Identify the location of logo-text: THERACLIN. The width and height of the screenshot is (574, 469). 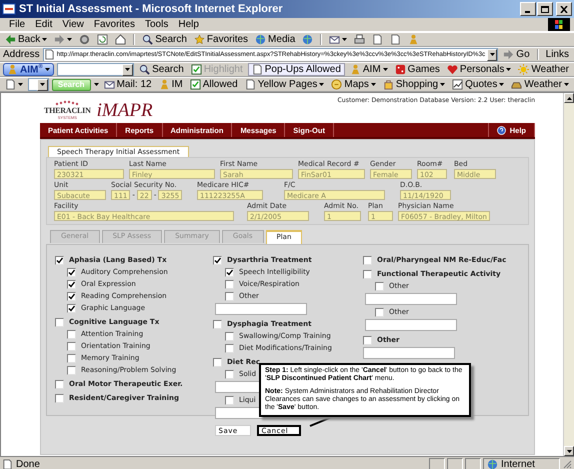
(67, 110).